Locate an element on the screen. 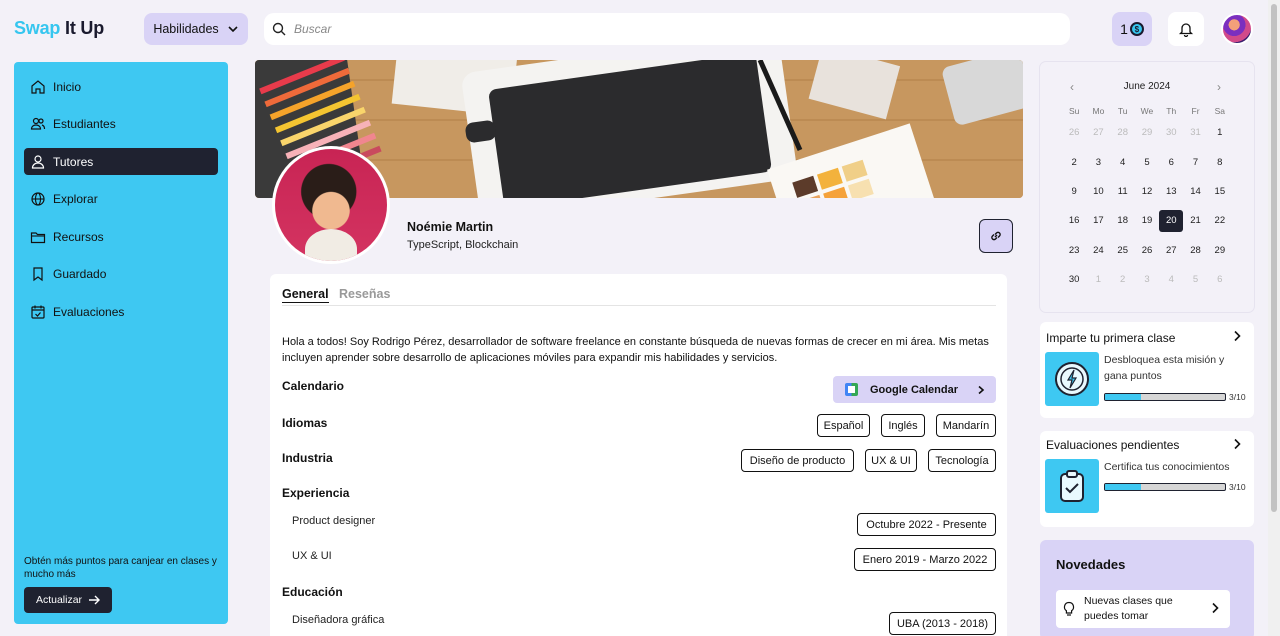 The image size is (1280, 636). tab-general: General is located at coordinates (305, 295).